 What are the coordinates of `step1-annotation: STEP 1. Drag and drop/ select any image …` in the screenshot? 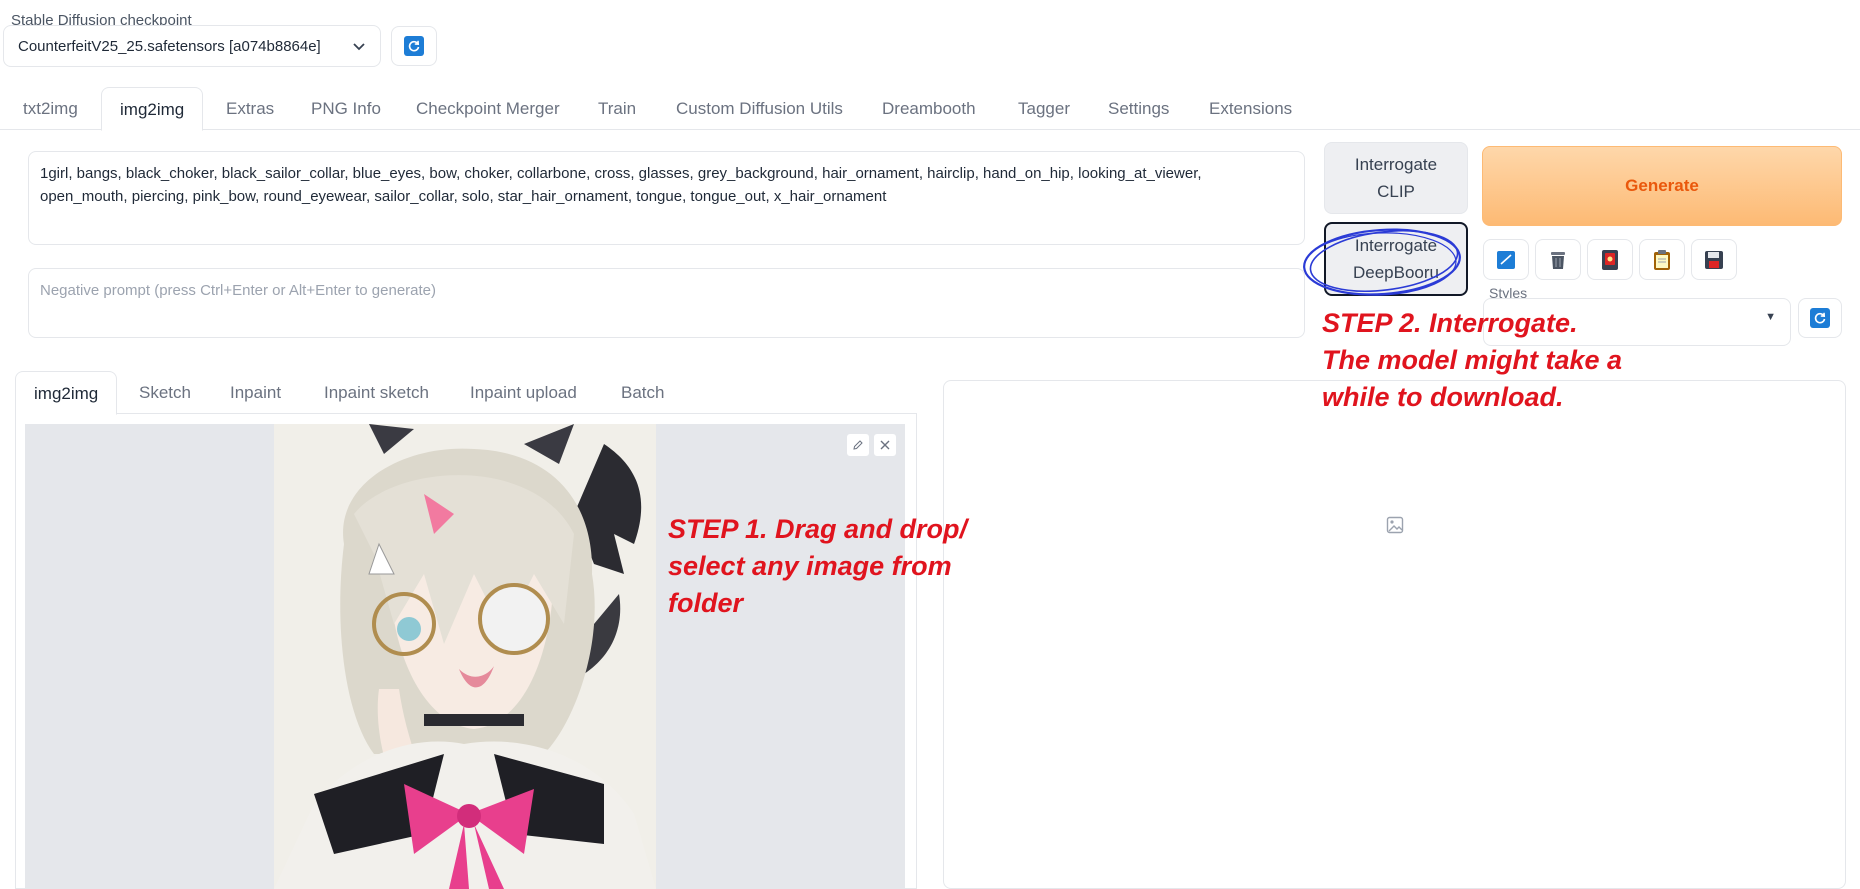 It's located at (817, 566).